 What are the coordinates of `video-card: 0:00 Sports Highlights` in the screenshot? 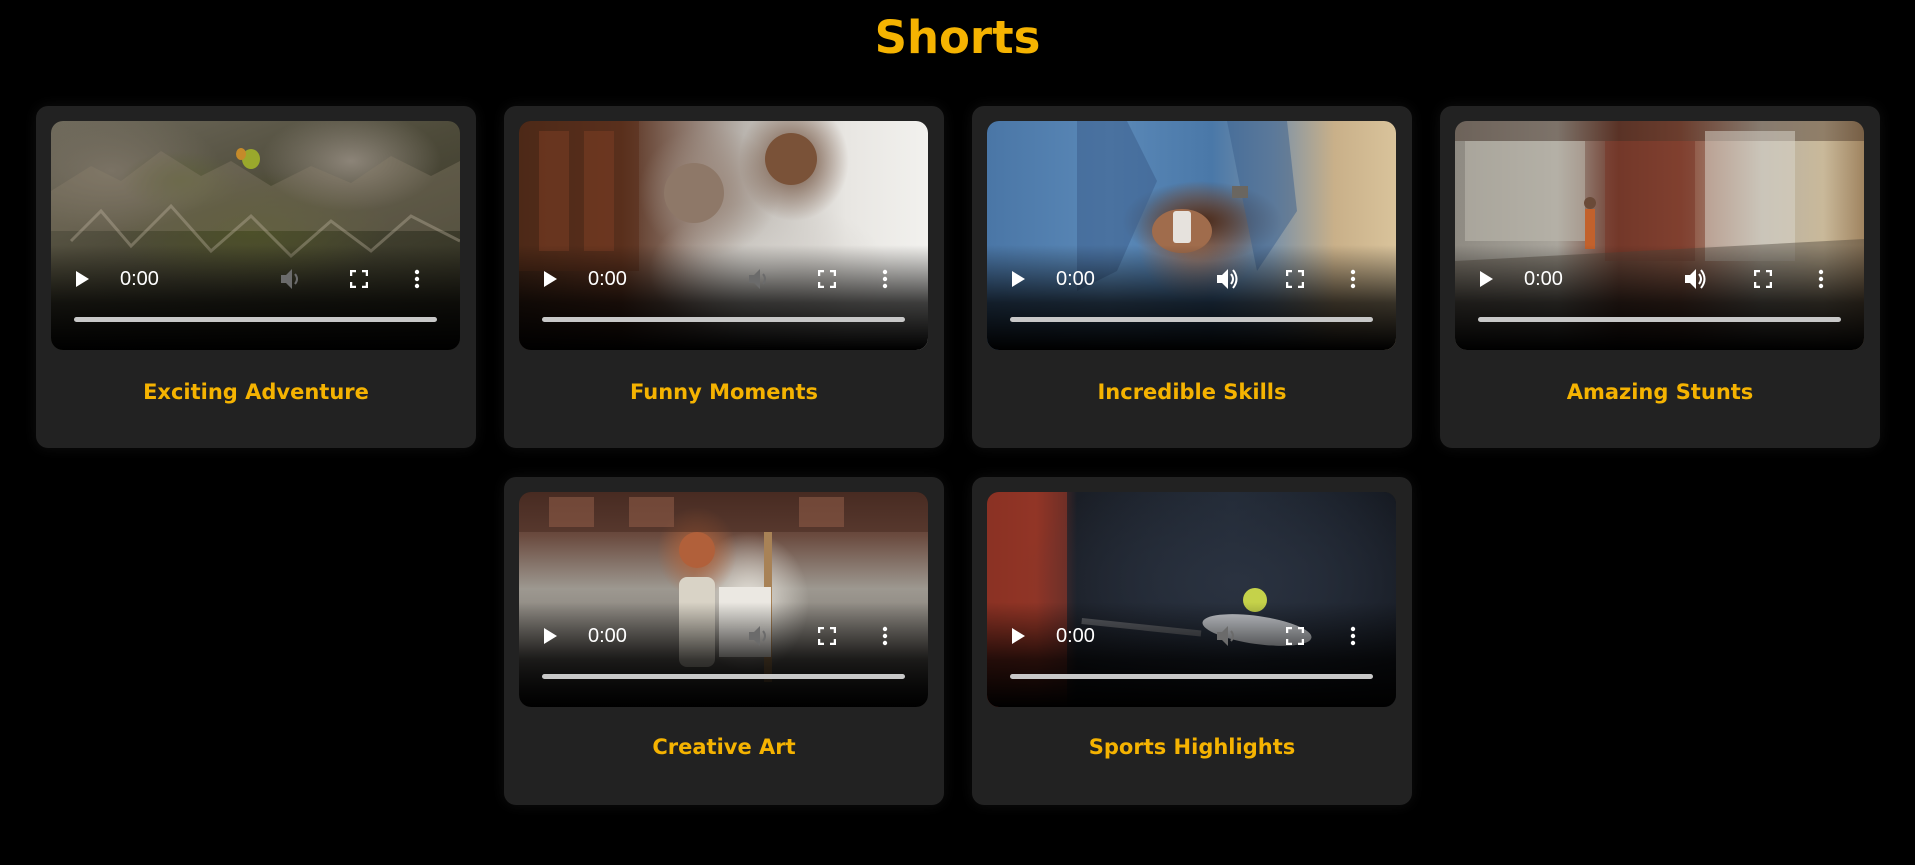 It's located at (1192, 641).